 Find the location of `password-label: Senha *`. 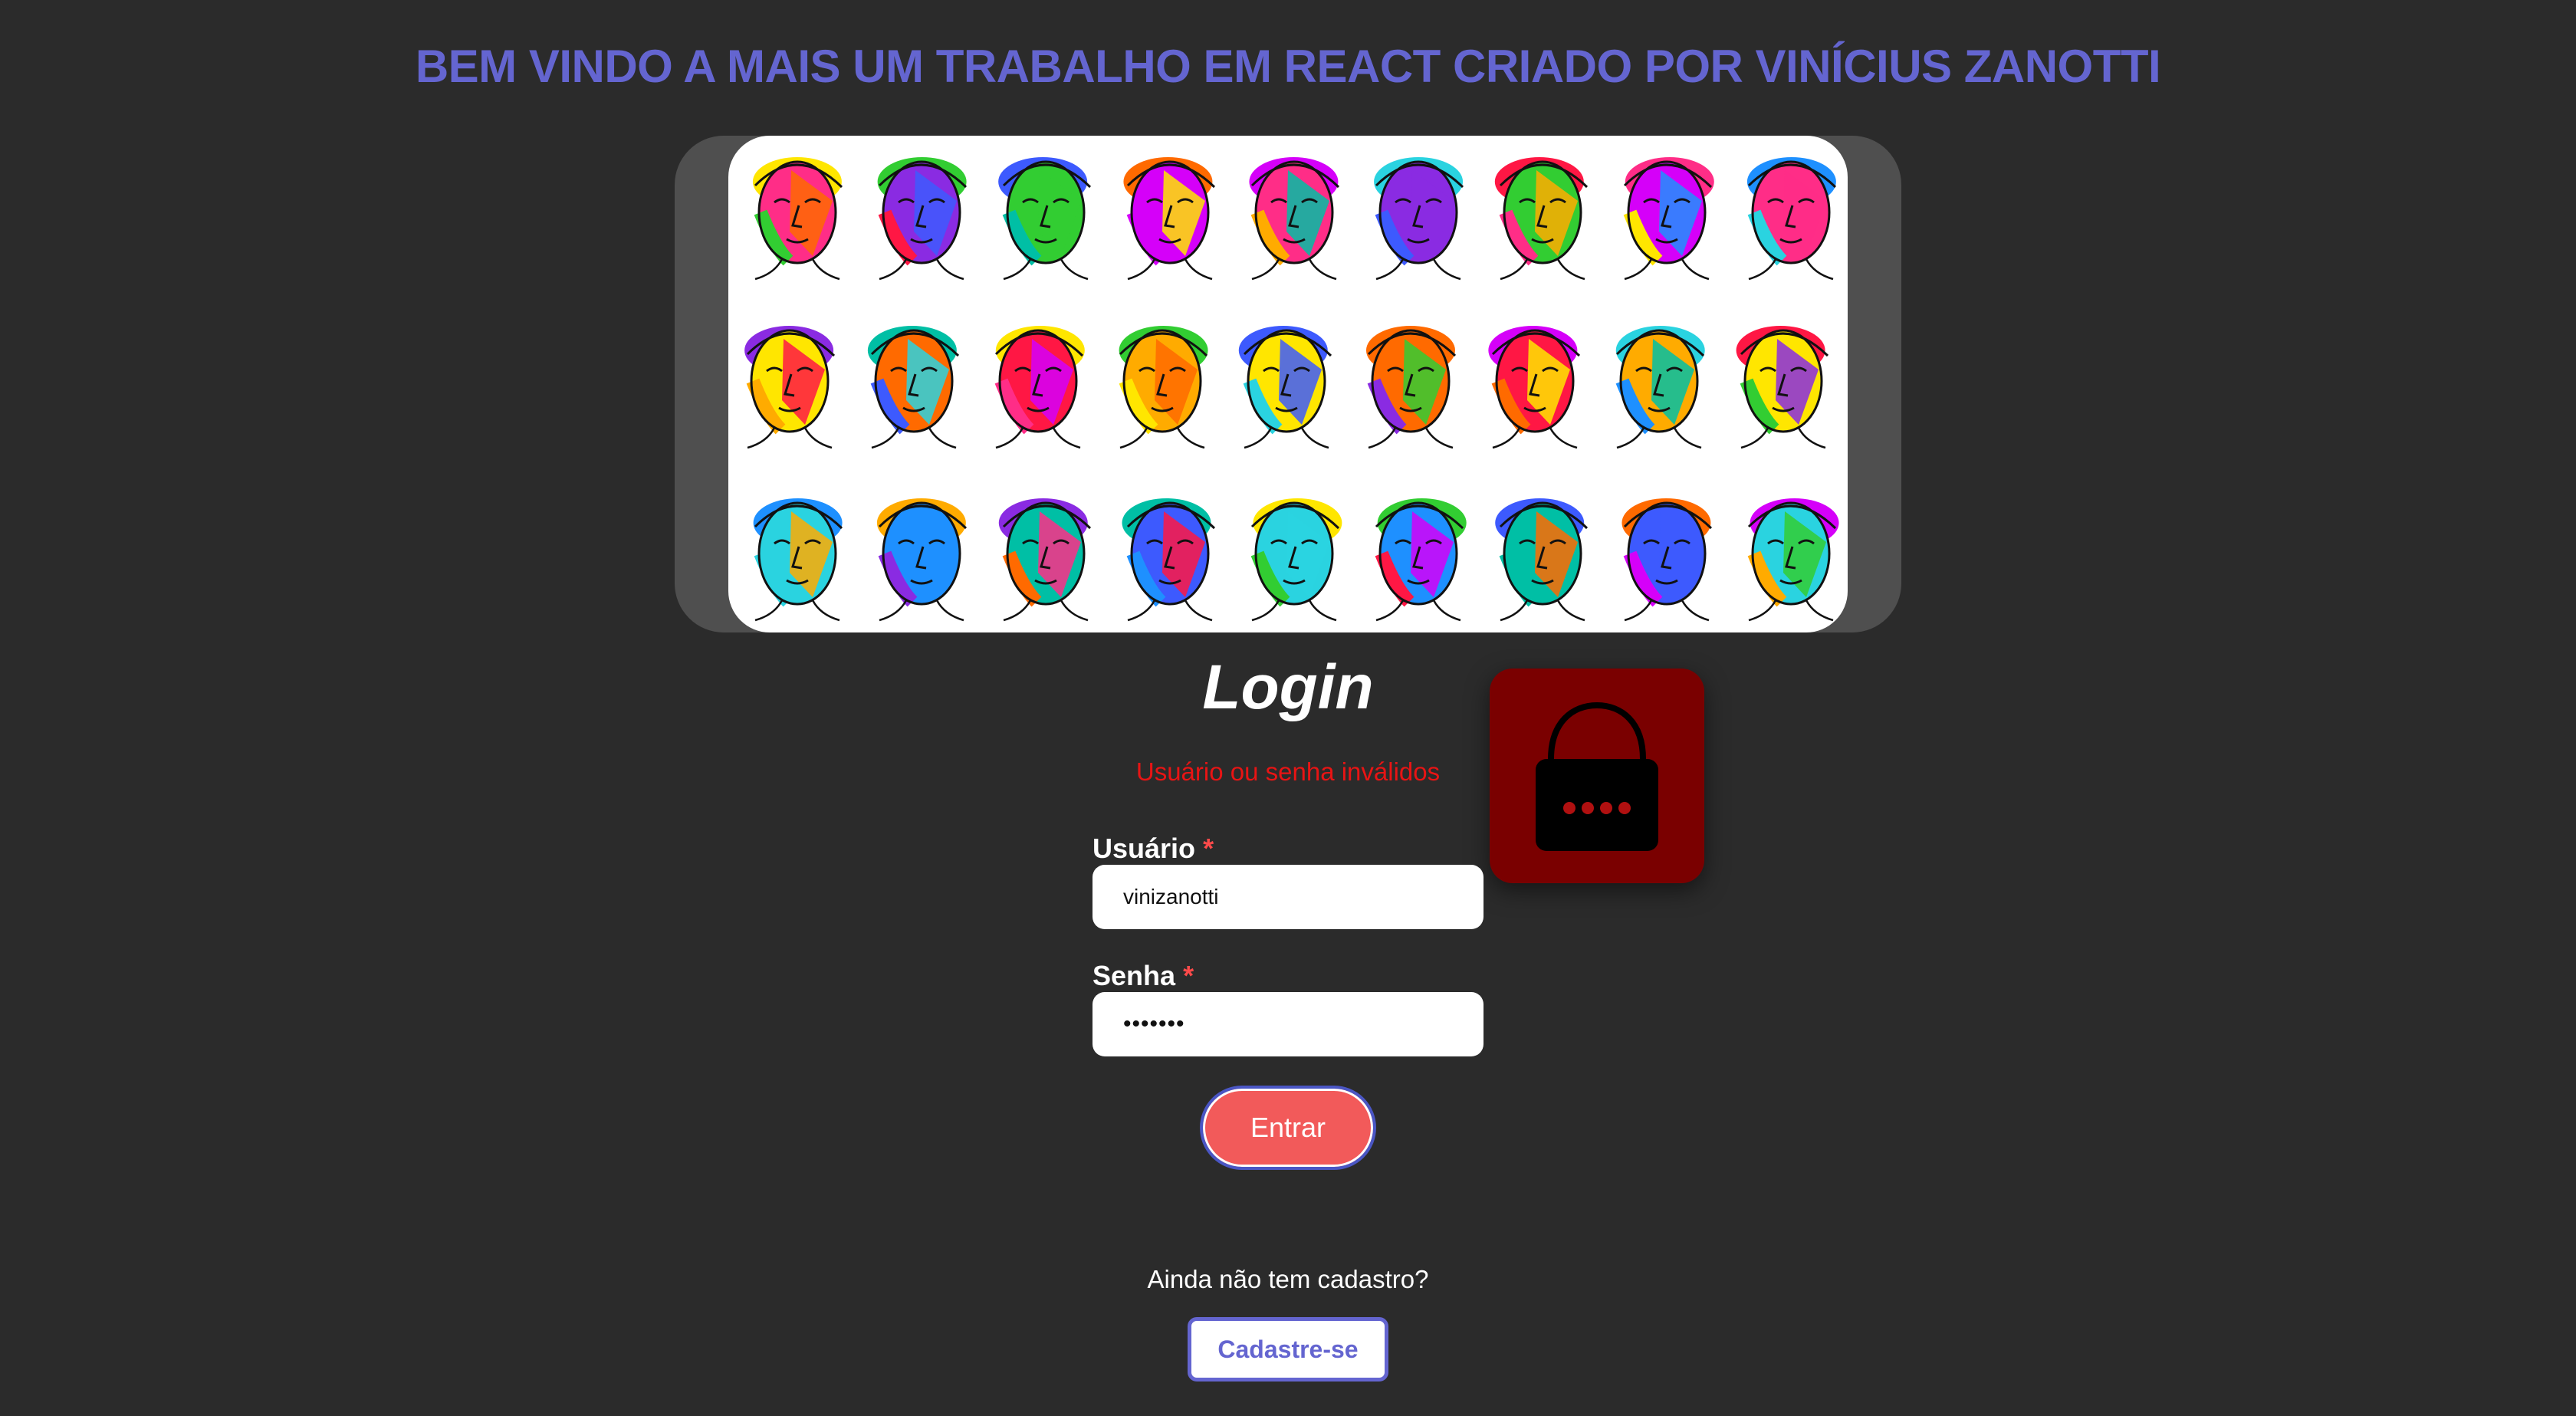

password-label: Senha * is located at coordinates (1143, 976).